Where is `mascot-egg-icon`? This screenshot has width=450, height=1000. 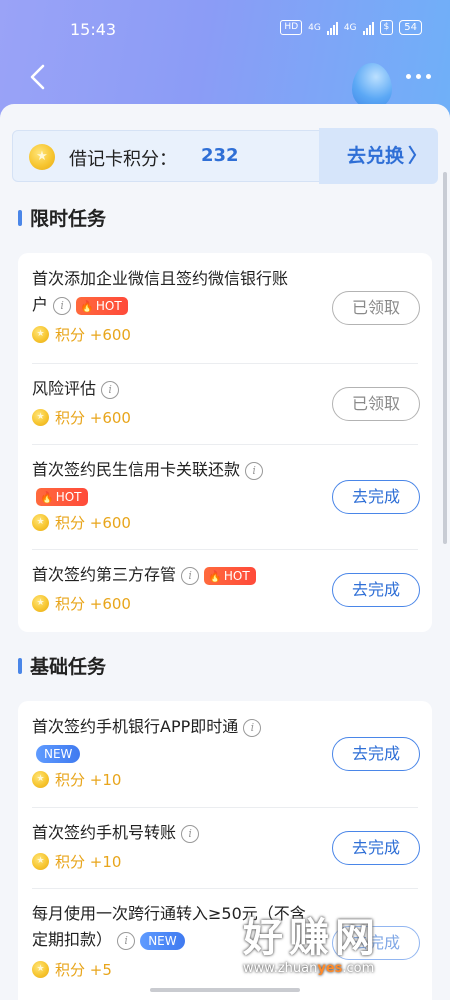
mascot-egg-icon is located at coordinates (372, 86).